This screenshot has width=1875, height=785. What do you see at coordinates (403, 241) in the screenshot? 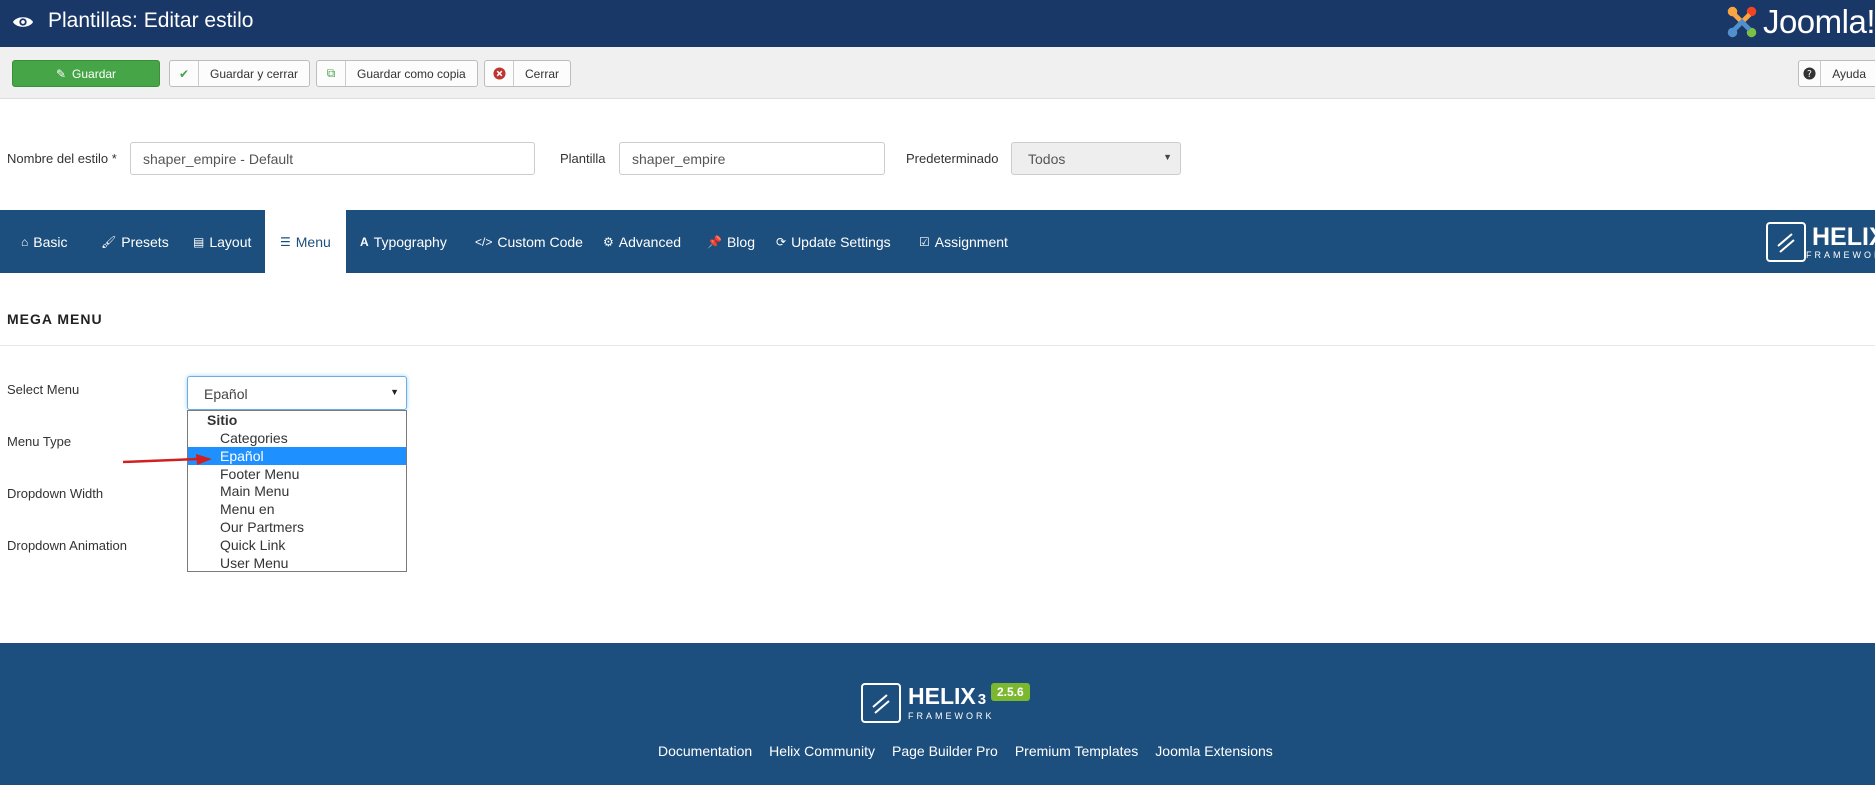
I see `tab-typography: A Typography` at bounding box center [403, 241].